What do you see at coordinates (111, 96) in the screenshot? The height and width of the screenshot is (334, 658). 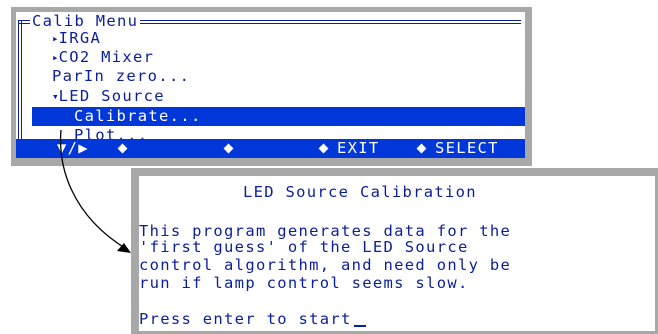 I see `menu-item-label: LED Source` at bounding box center [111, 96].